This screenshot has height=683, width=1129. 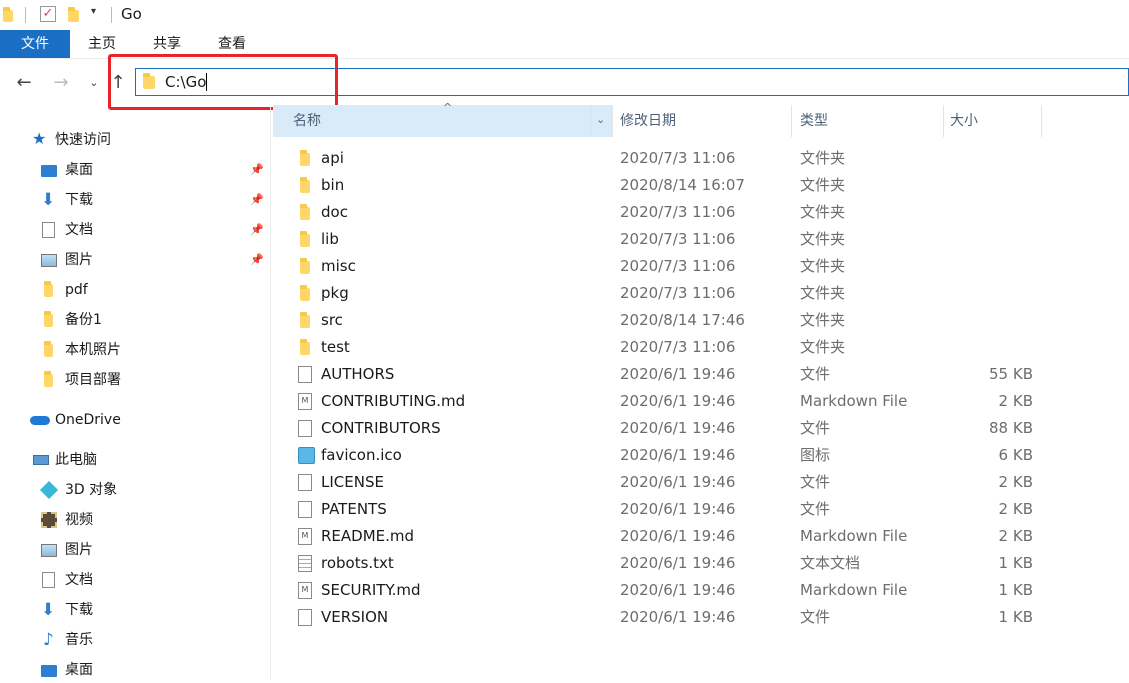 What do you see at coordinates (41, 460) in the screenshot?
I see `computer-icon` at bounding box center [41, 460].